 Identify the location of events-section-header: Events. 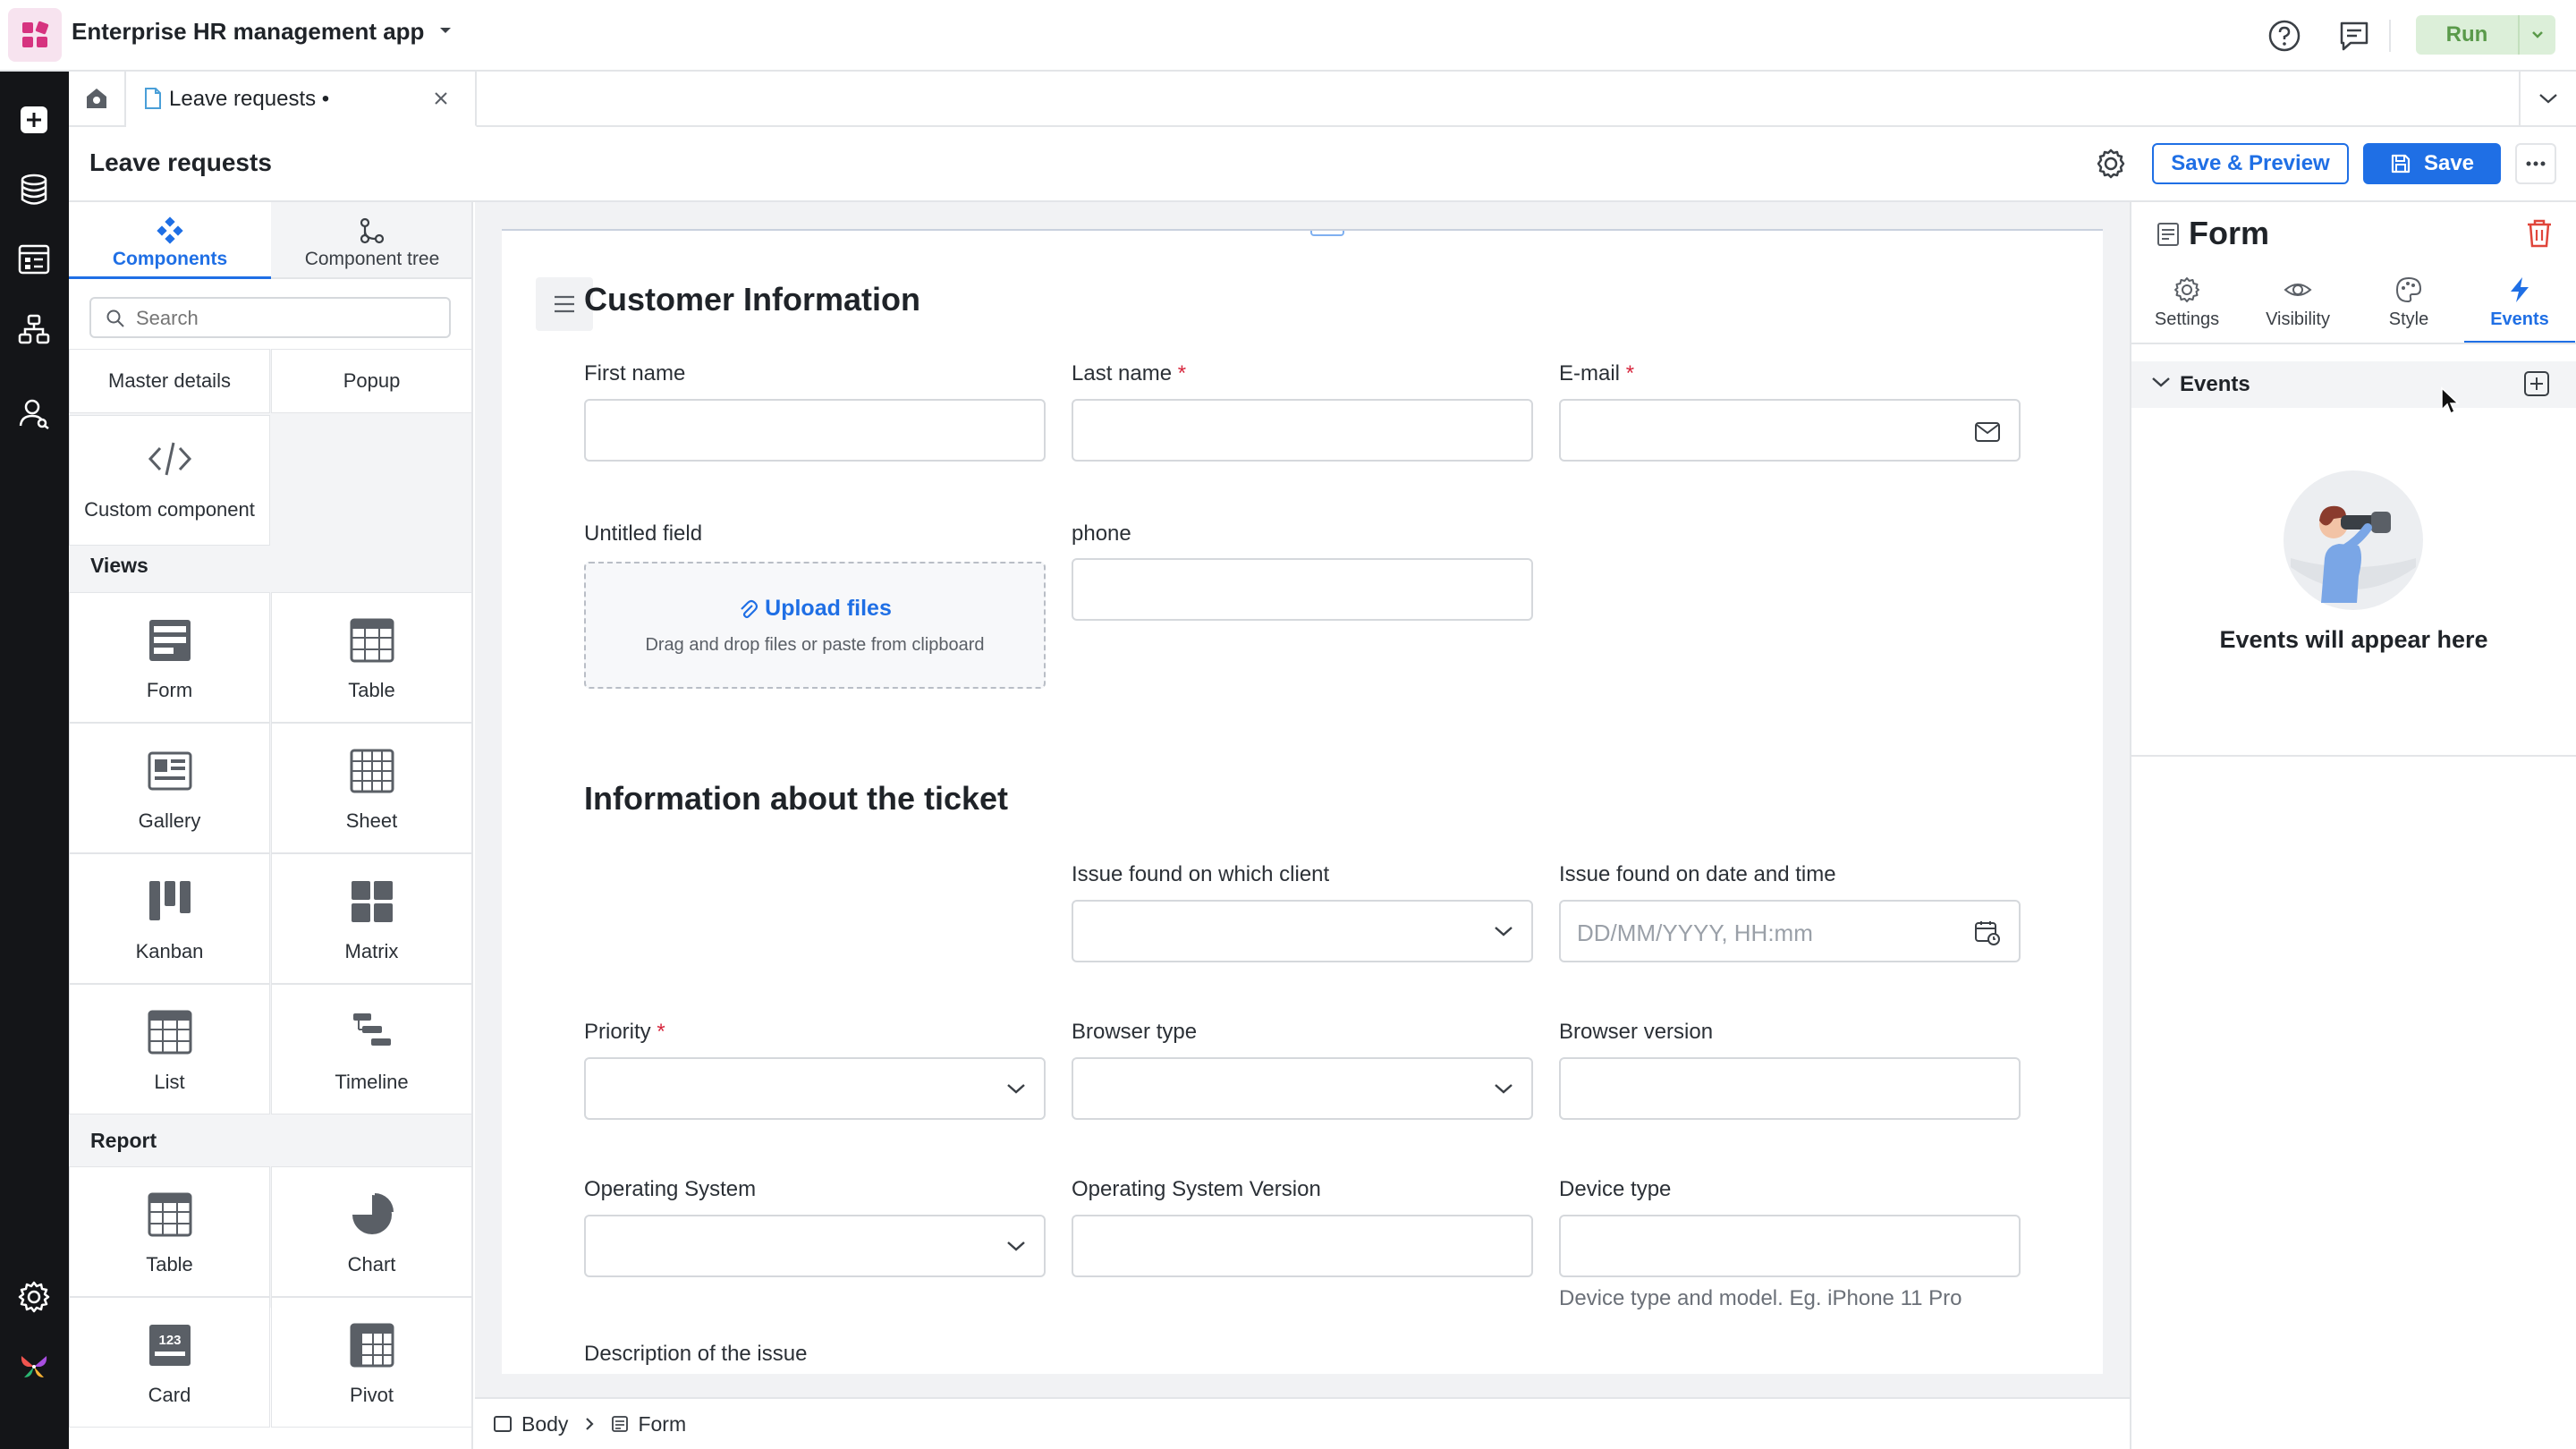
(2353, 384).